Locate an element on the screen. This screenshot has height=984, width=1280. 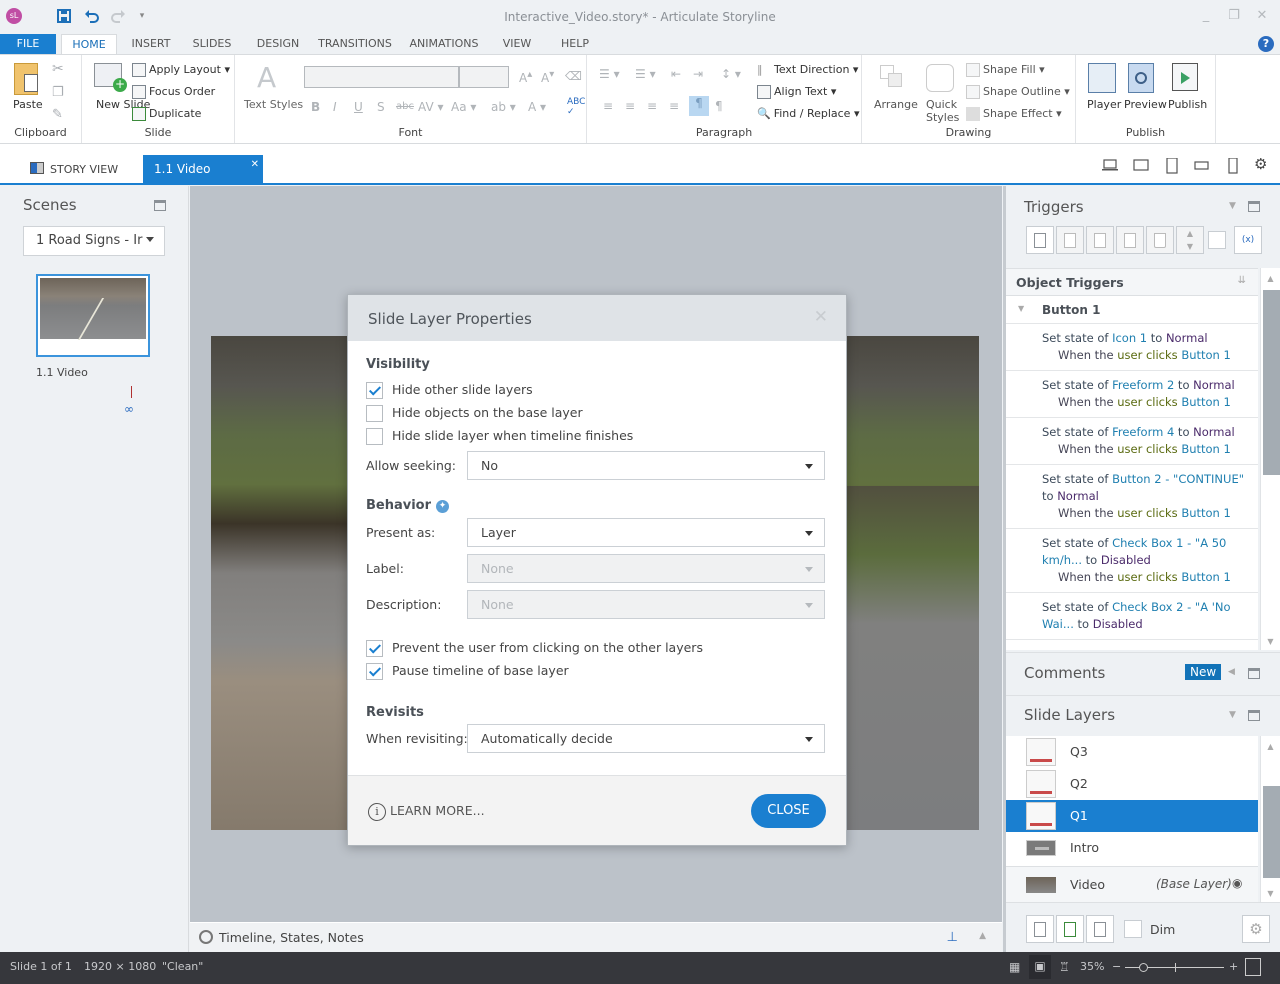
cut-icon: ✂ is located at coordinates (58, 69).